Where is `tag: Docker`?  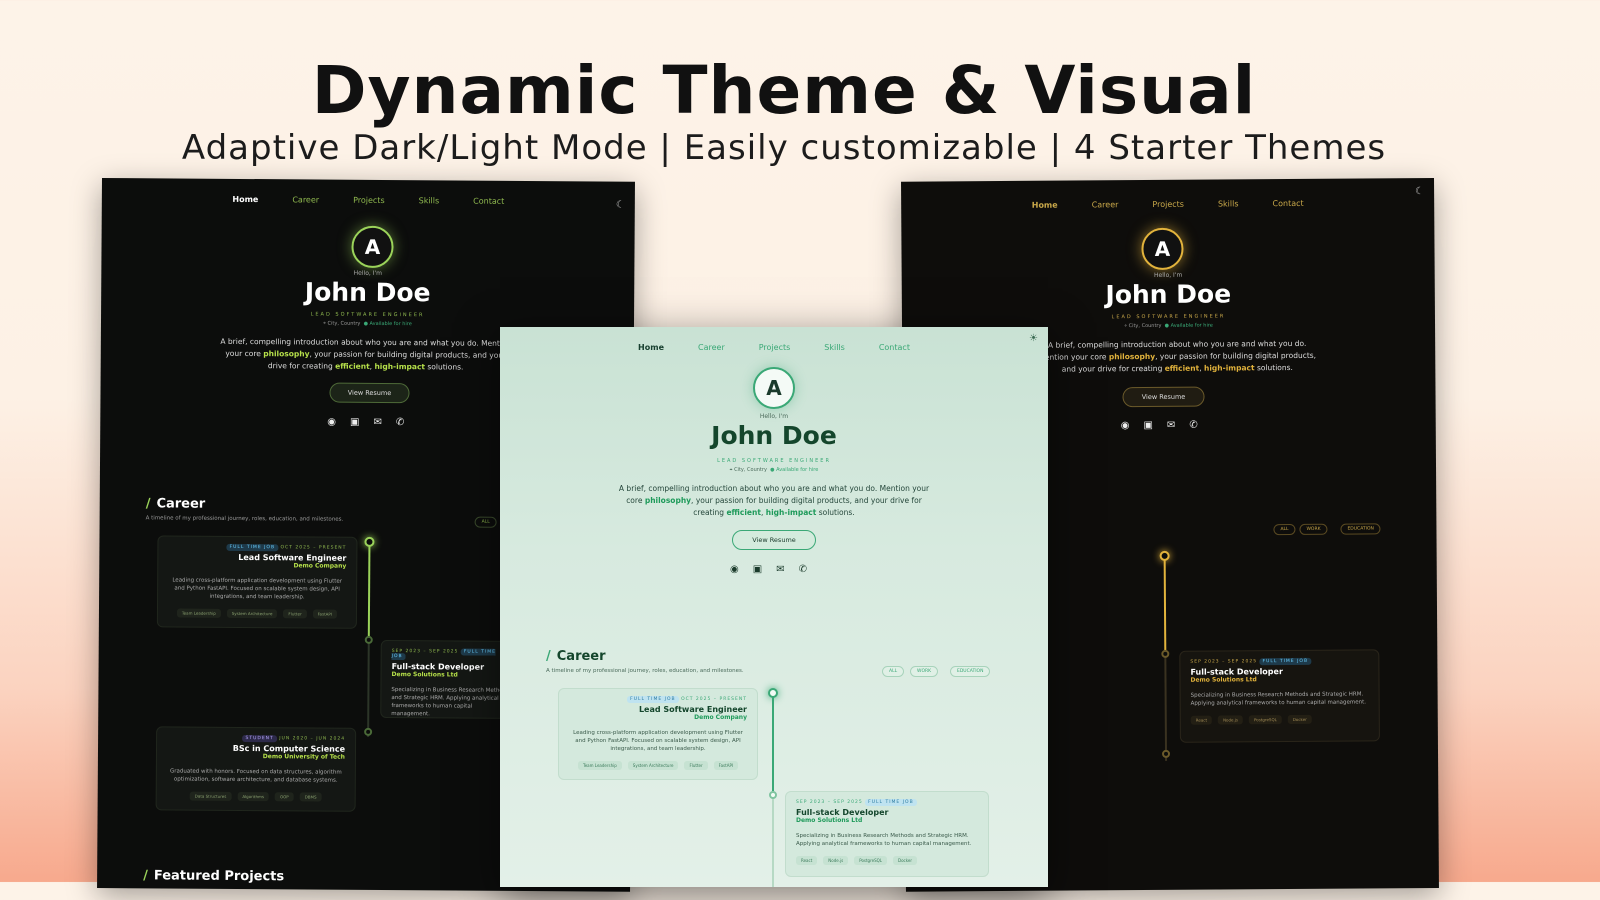
tag: Docker is located at coordinates (905, 860).